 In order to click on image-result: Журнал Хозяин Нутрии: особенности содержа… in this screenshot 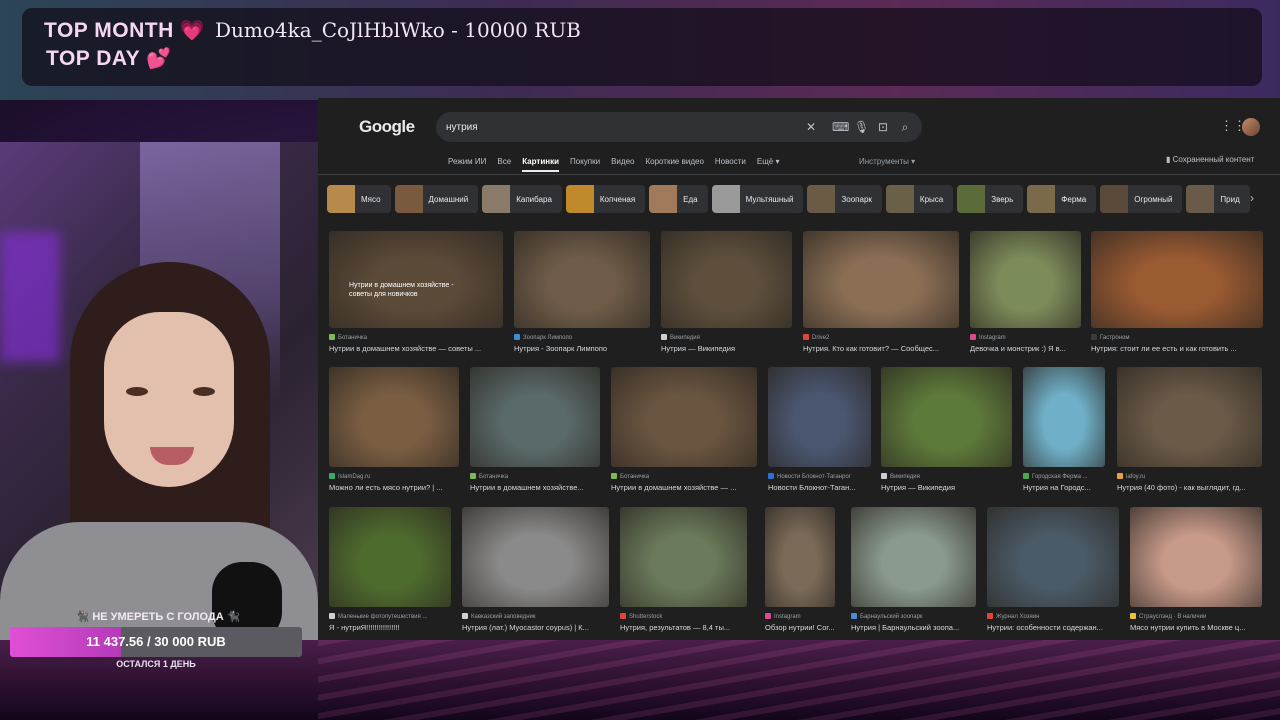, I will do `click(1053, 571)`.